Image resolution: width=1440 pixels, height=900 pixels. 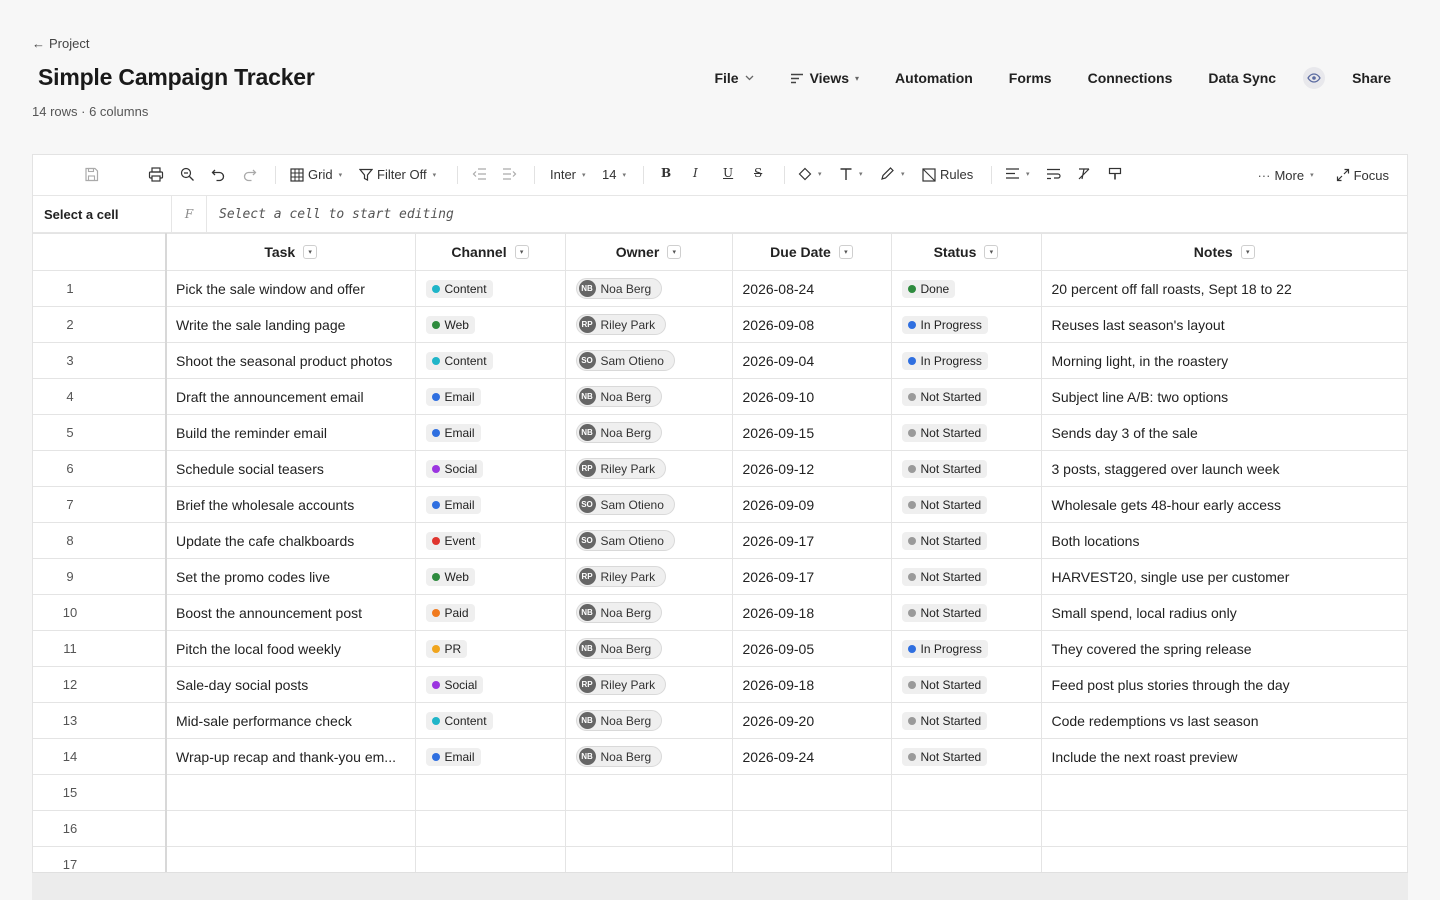 What do you see at coordinates (1371, 78) in the screenshot?
I see `share-button: Share` at bounding box center [1371, 78].